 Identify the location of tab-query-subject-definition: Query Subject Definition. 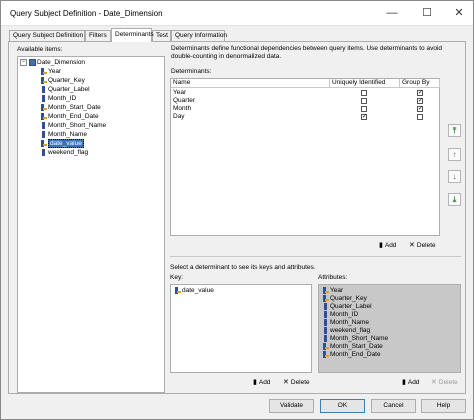
(47, 35).